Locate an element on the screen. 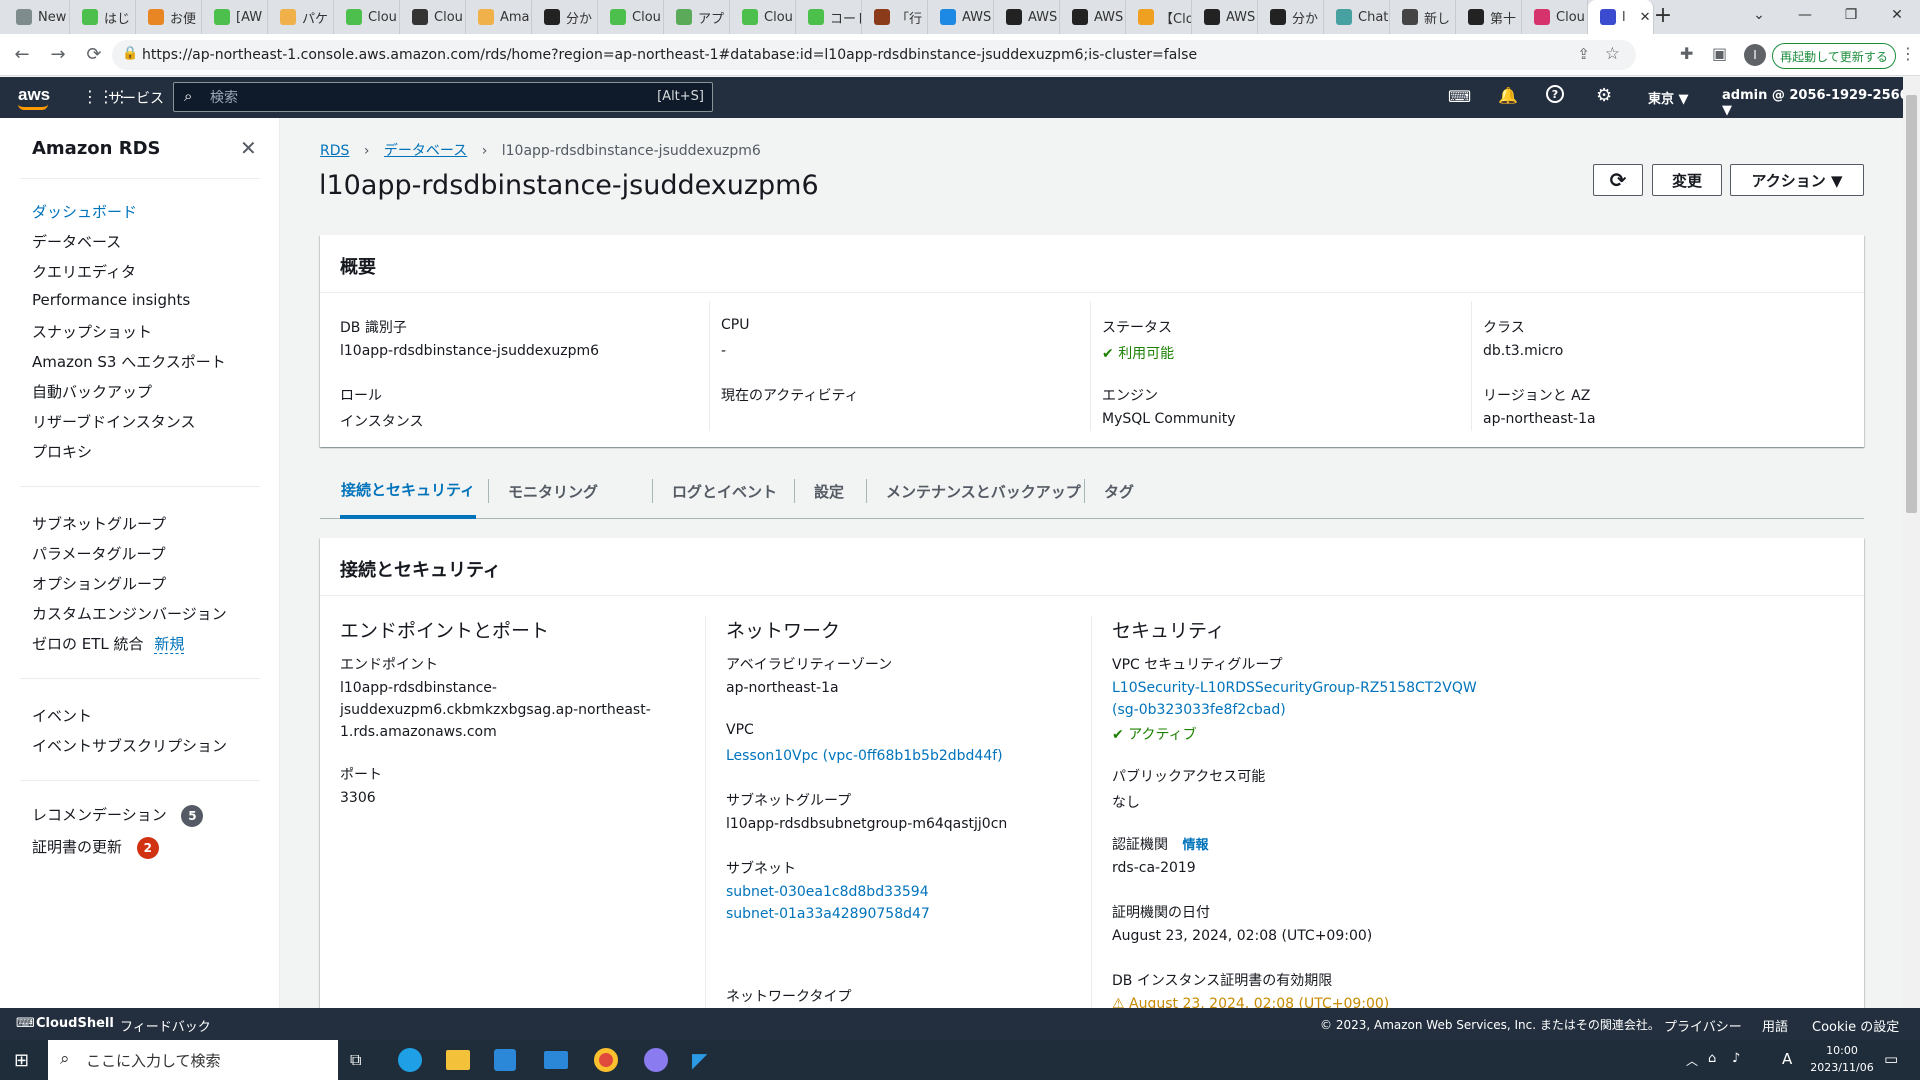 Image resolution: width=1920 pixels, height=1080 pixels. side-panel-icon: ▣ is located at coordinates (1719, 53).